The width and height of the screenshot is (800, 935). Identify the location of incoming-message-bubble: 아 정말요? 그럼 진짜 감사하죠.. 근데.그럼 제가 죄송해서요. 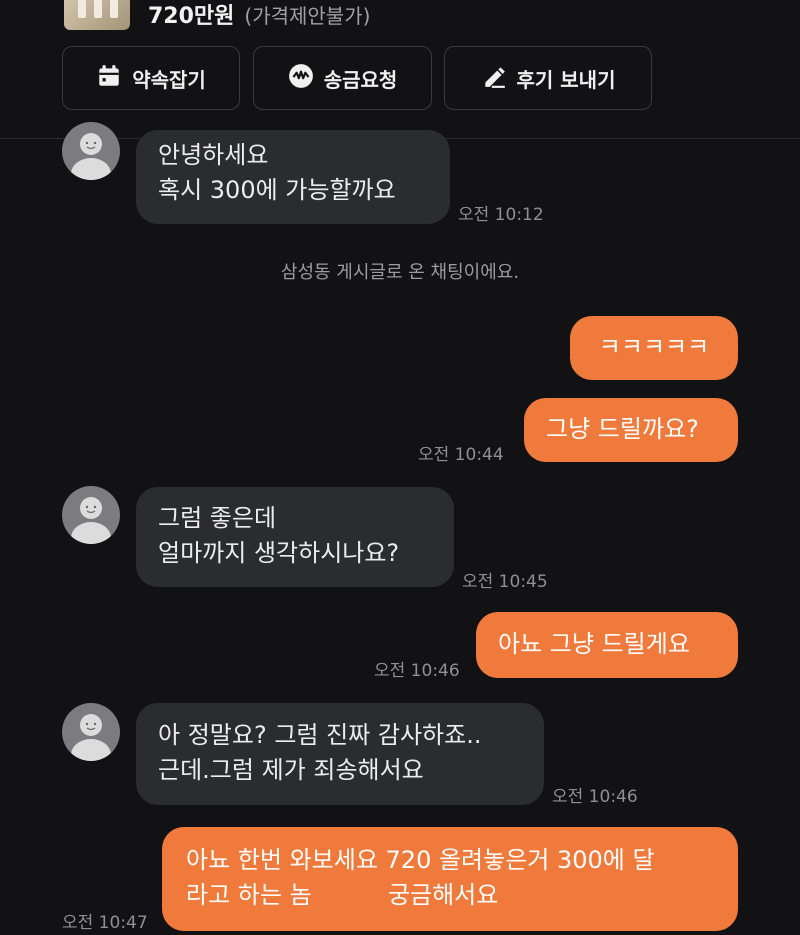
(340, 754).